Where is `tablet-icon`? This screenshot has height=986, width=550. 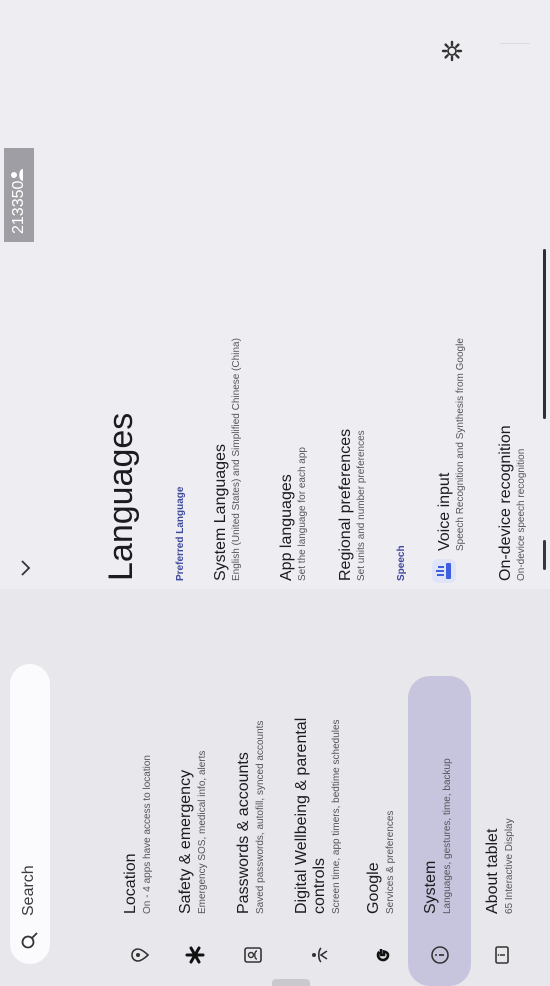 tablet-icon is located at coordinates (502, 955).